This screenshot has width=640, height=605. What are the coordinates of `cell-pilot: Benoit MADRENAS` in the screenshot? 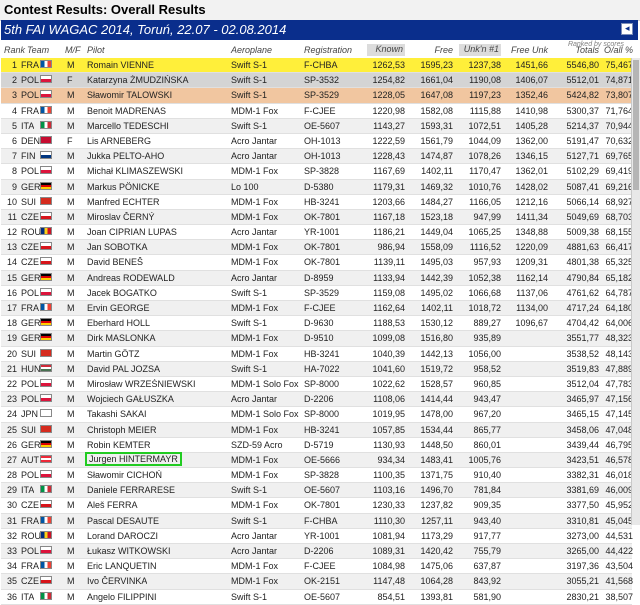 It's located at (126, 111).